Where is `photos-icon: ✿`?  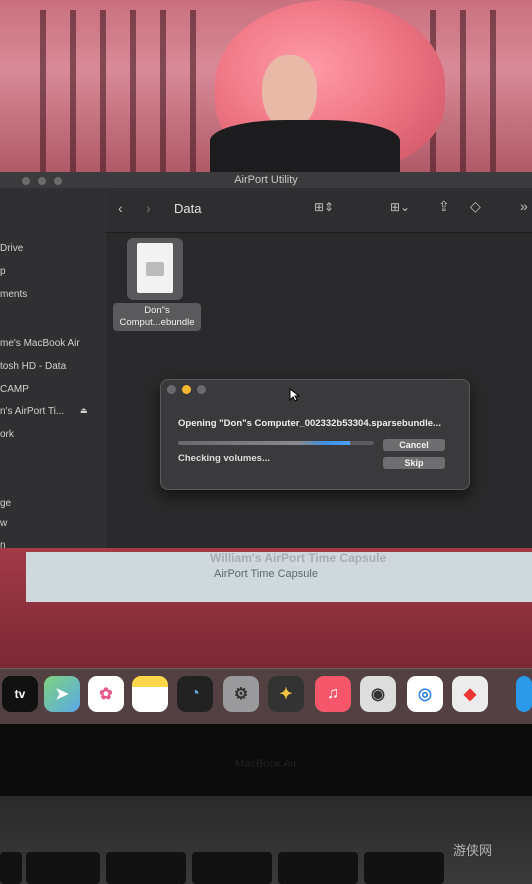 photos-icon: ✿ is located at coordinates (106, 694).